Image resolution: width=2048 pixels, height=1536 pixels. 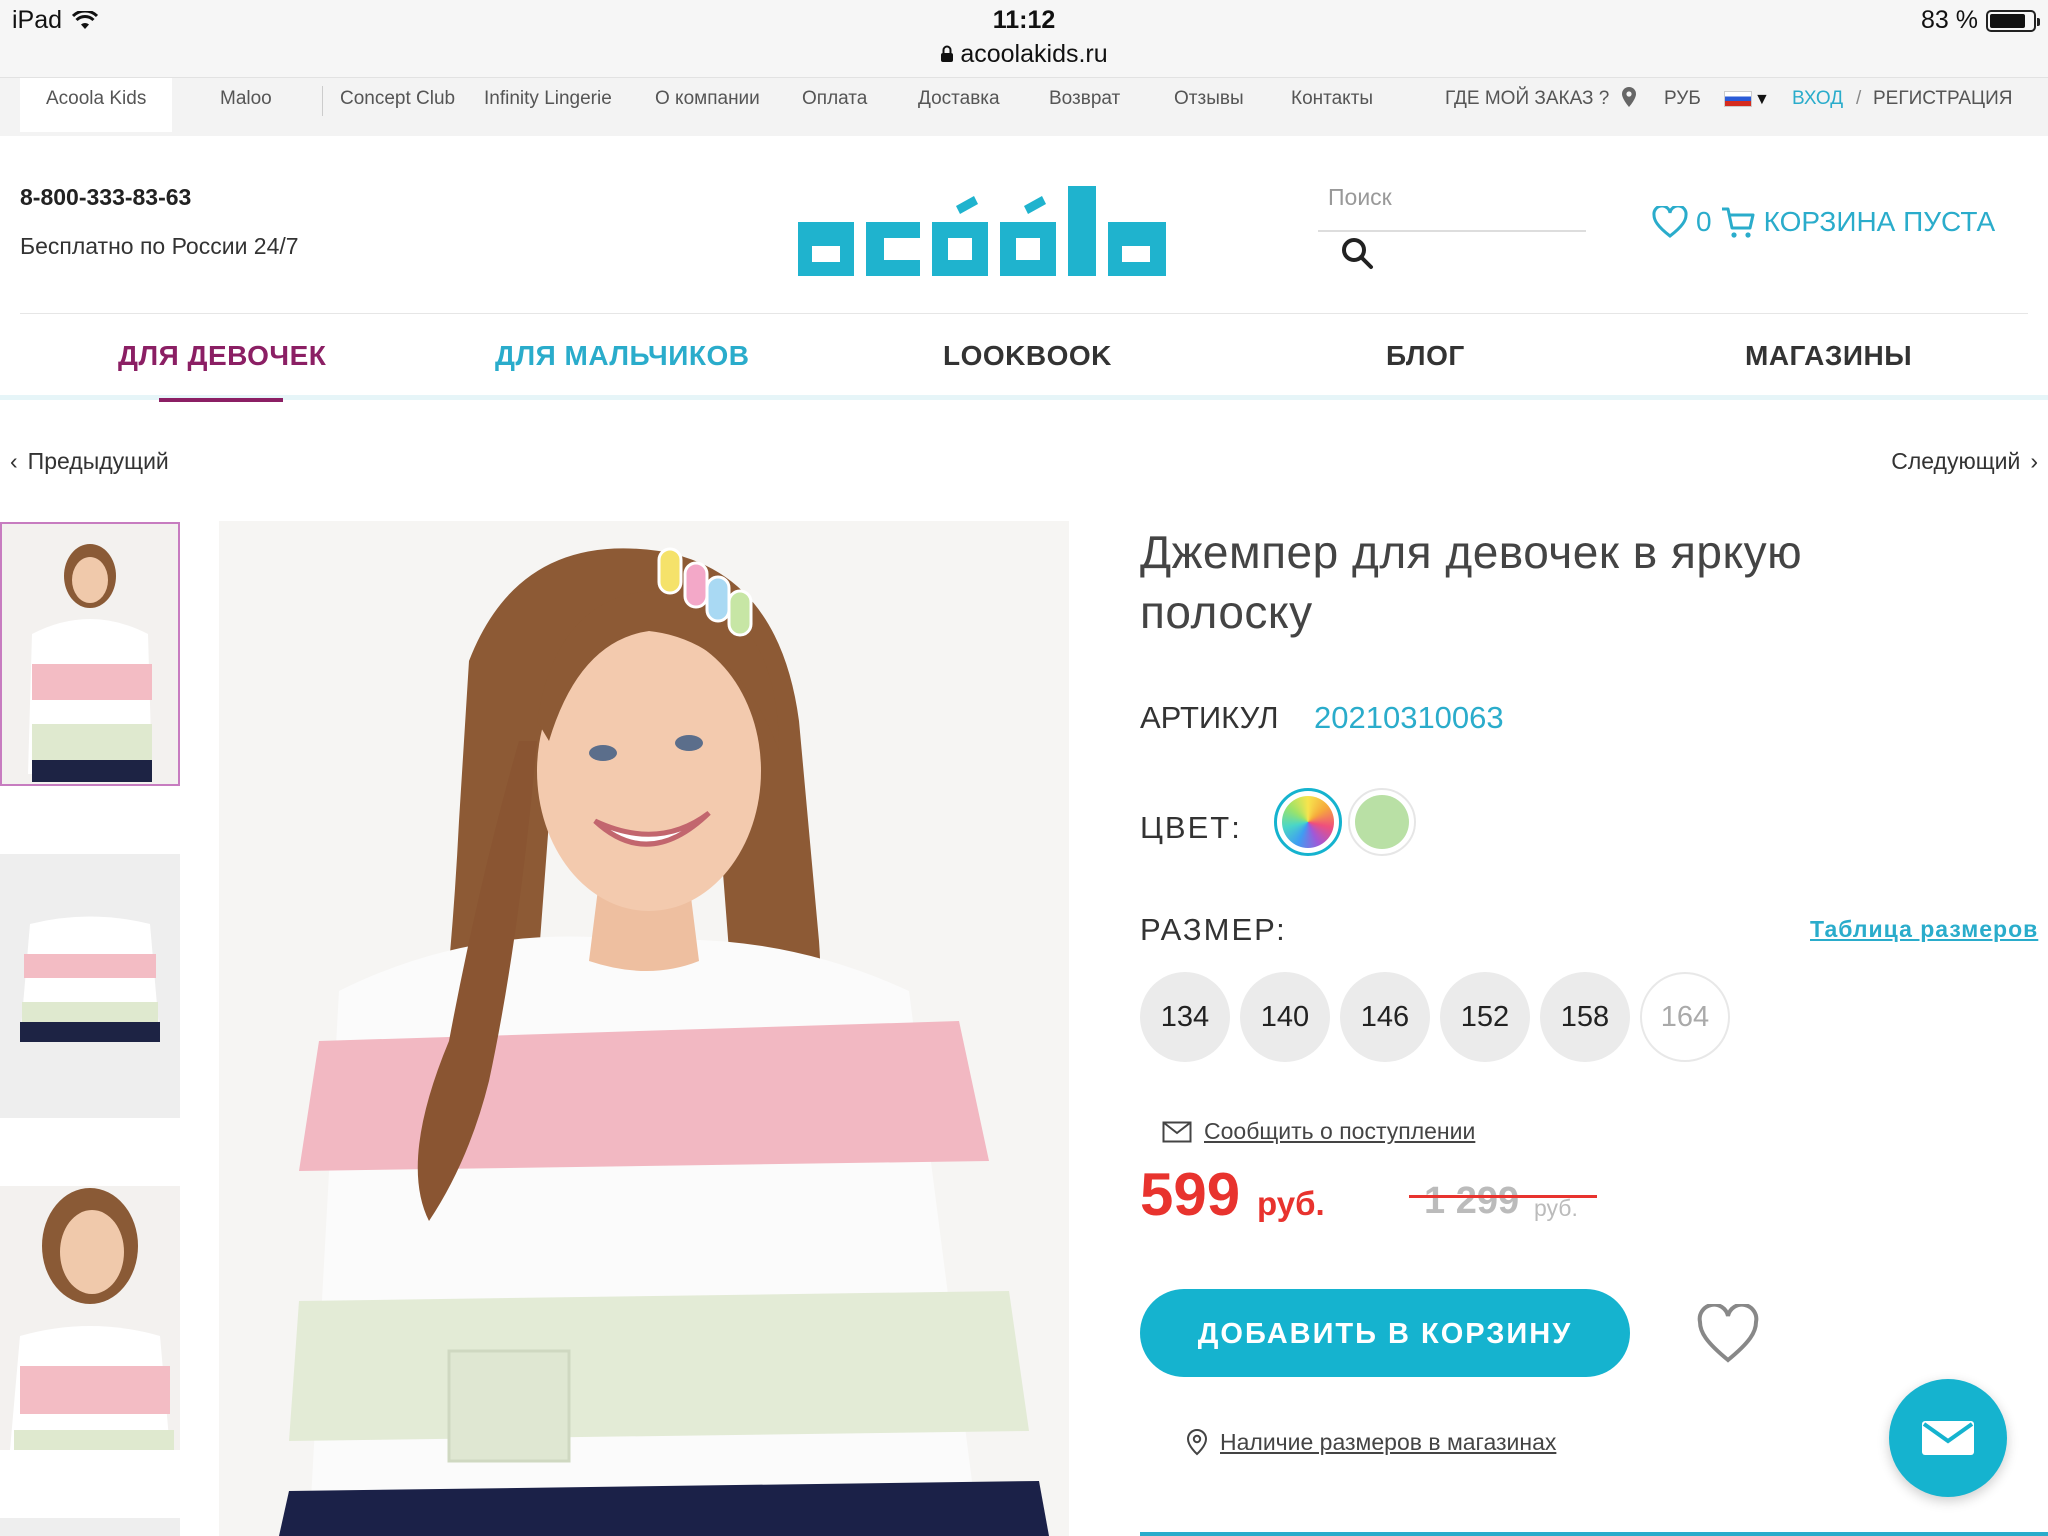 I want to click on login-link: ВХОД, so click(x=1817, y=107).